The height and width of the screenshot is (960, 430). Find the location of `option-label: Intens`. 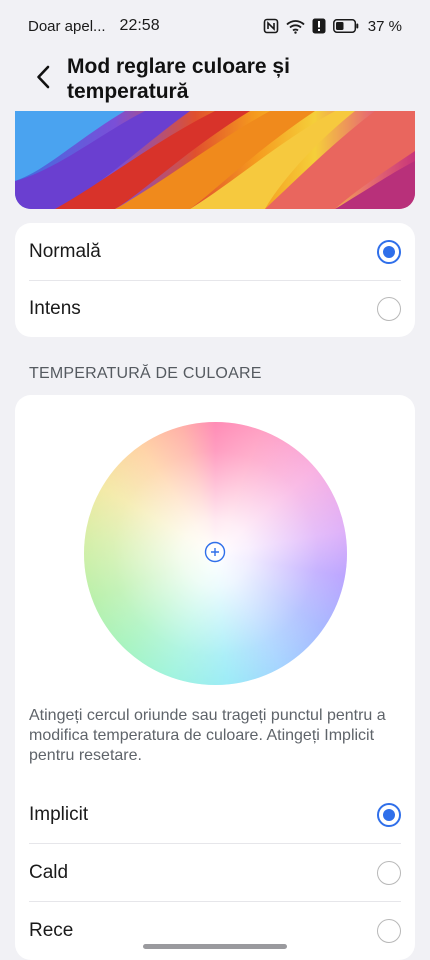

option-label: Intens is located at coordinates (55, 308).